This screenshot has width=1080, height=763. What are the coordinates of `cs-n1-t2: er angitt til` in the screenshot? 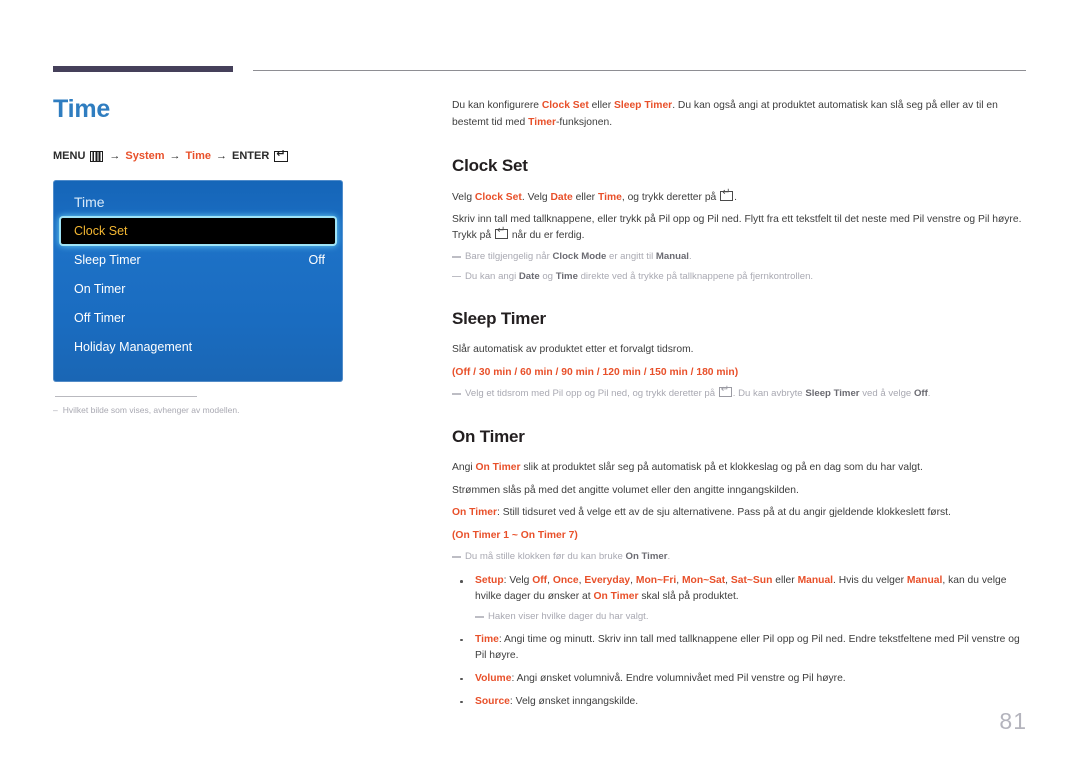 It's located at (631, 257).